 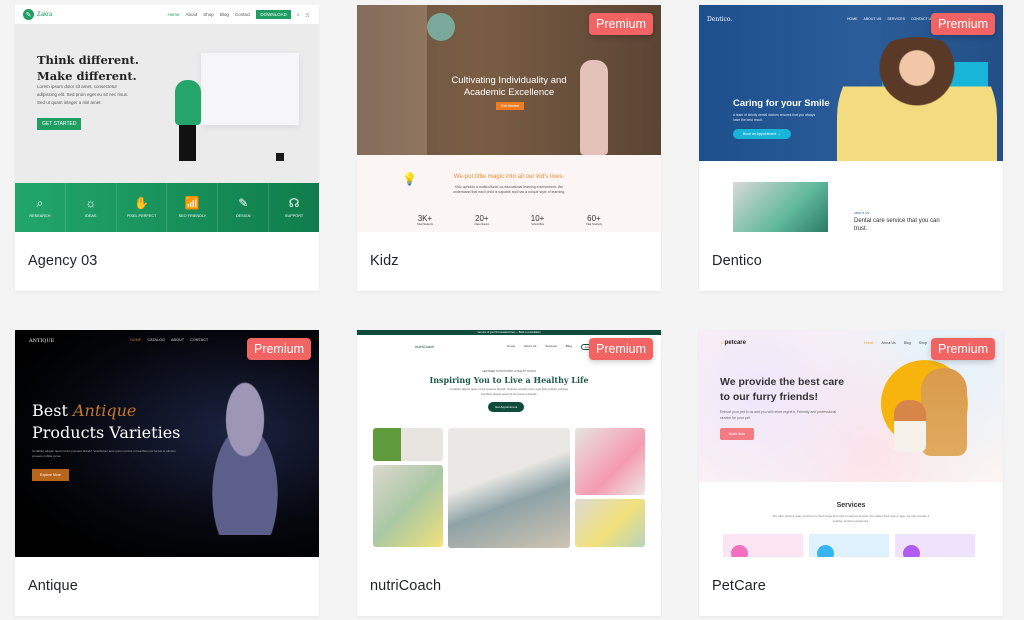 I want to click on preview-nav-item: Shop, so click(x=208, y=14).